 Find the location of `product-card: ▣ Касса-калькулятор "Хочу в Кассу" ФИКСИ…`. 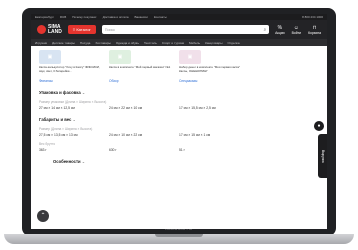

product-card: ▣ Касса-калькулятор "Хочу в Кассу" ФИКСИ… is located at coordinates (71, 61).